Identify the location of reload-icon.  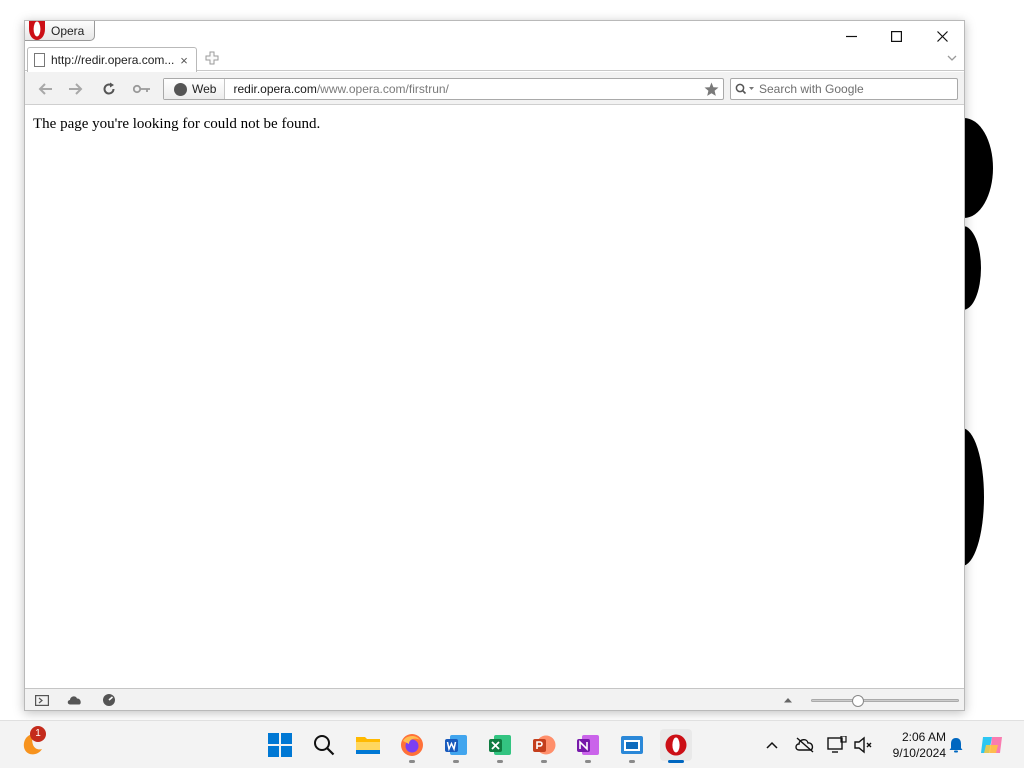
(109, 88).